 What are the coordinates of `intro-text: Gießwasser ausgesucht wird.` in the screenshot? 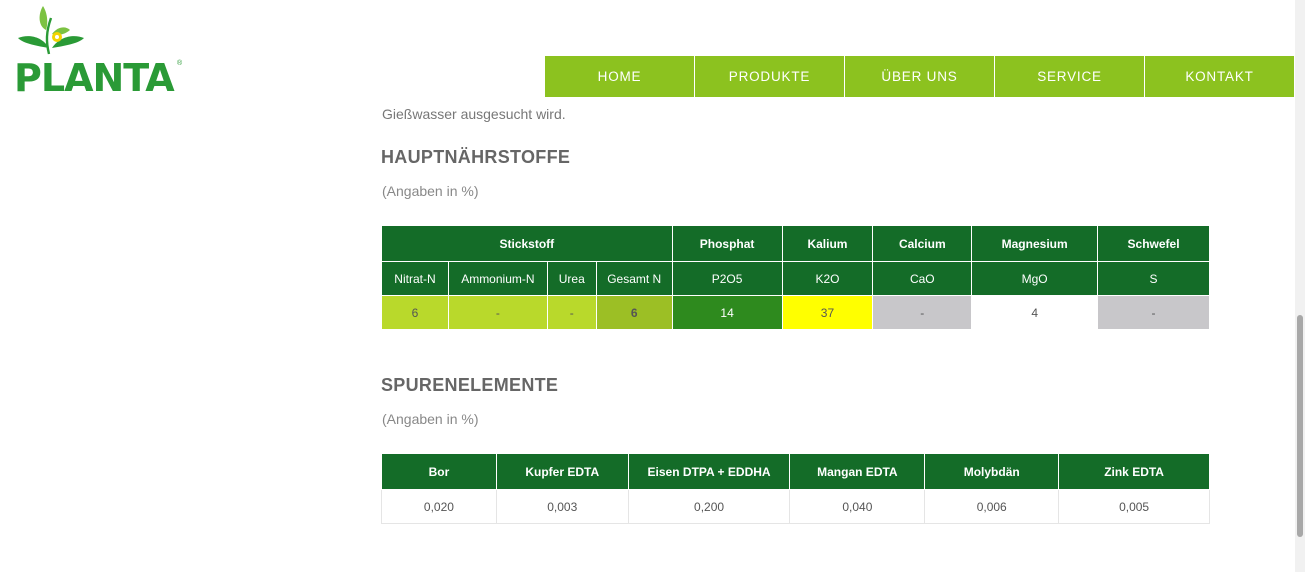 It's located at (474, 114).